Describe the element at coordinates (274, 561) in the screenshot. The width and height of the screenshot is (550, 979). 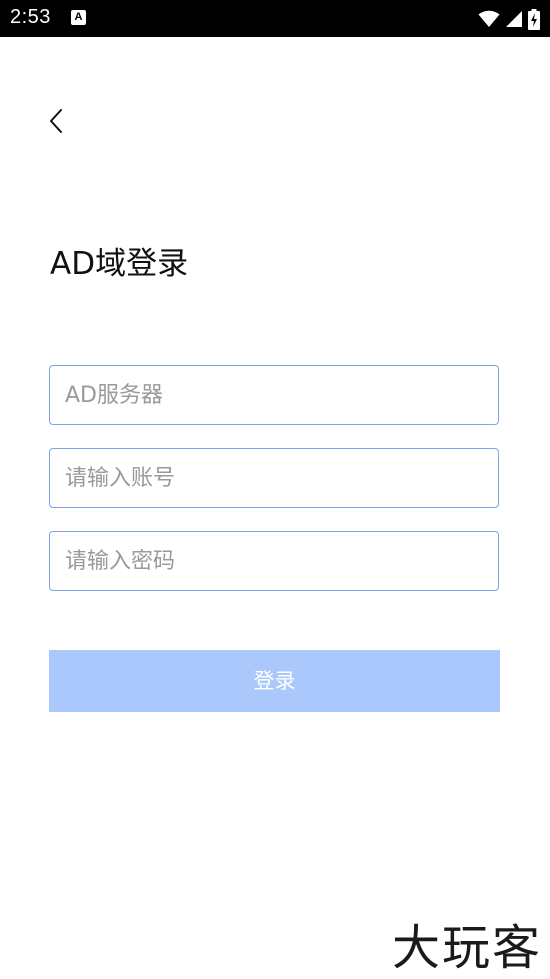
I see `password-input` at that location.